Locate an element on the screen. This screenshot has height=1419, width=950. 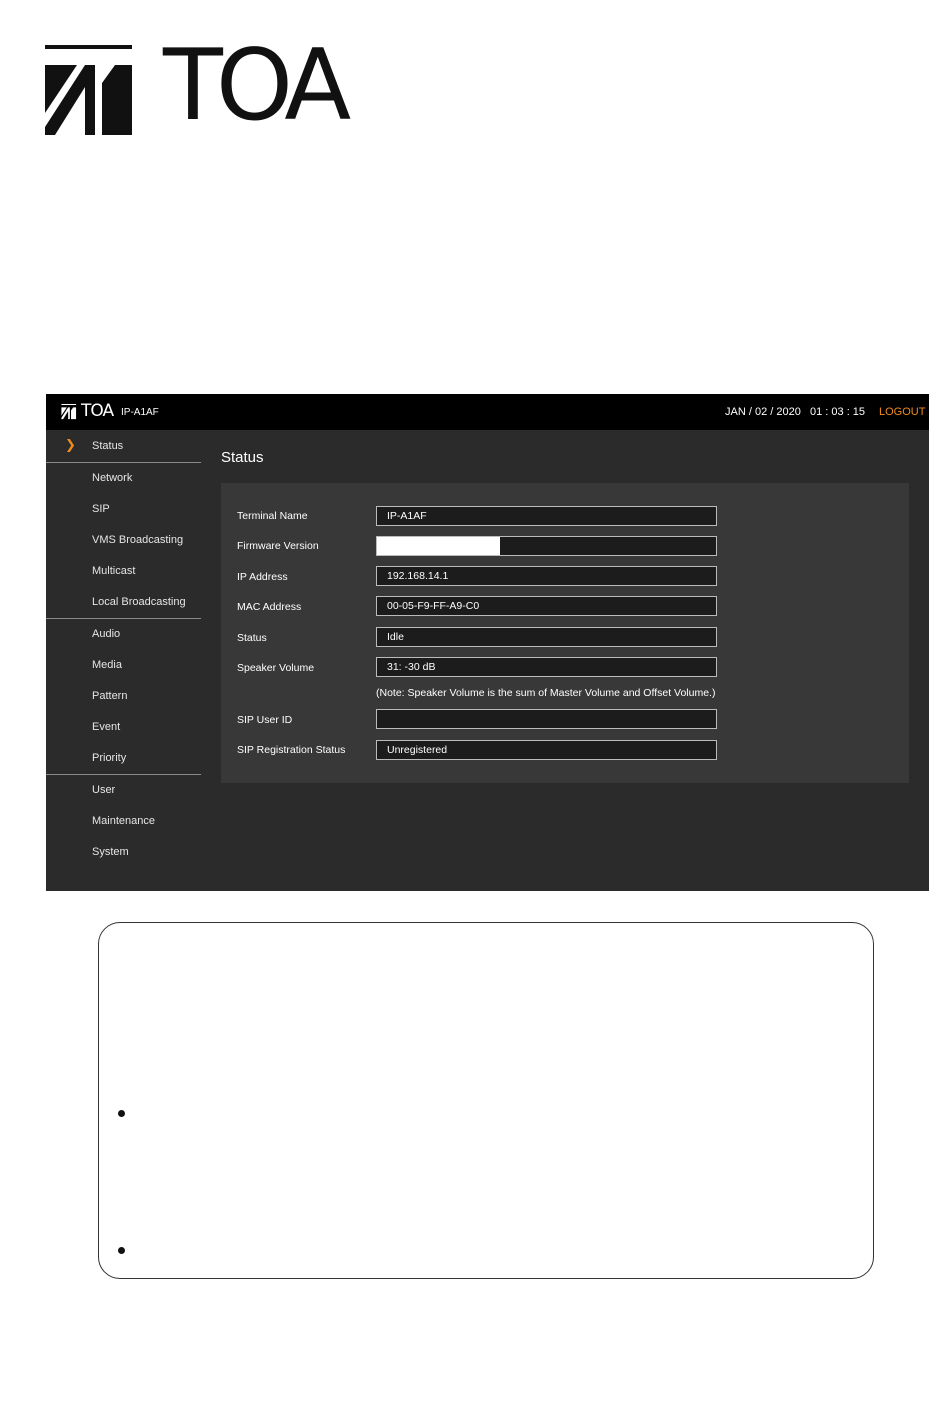
sidebar-item-user: User is located at coordinates (123, 789).